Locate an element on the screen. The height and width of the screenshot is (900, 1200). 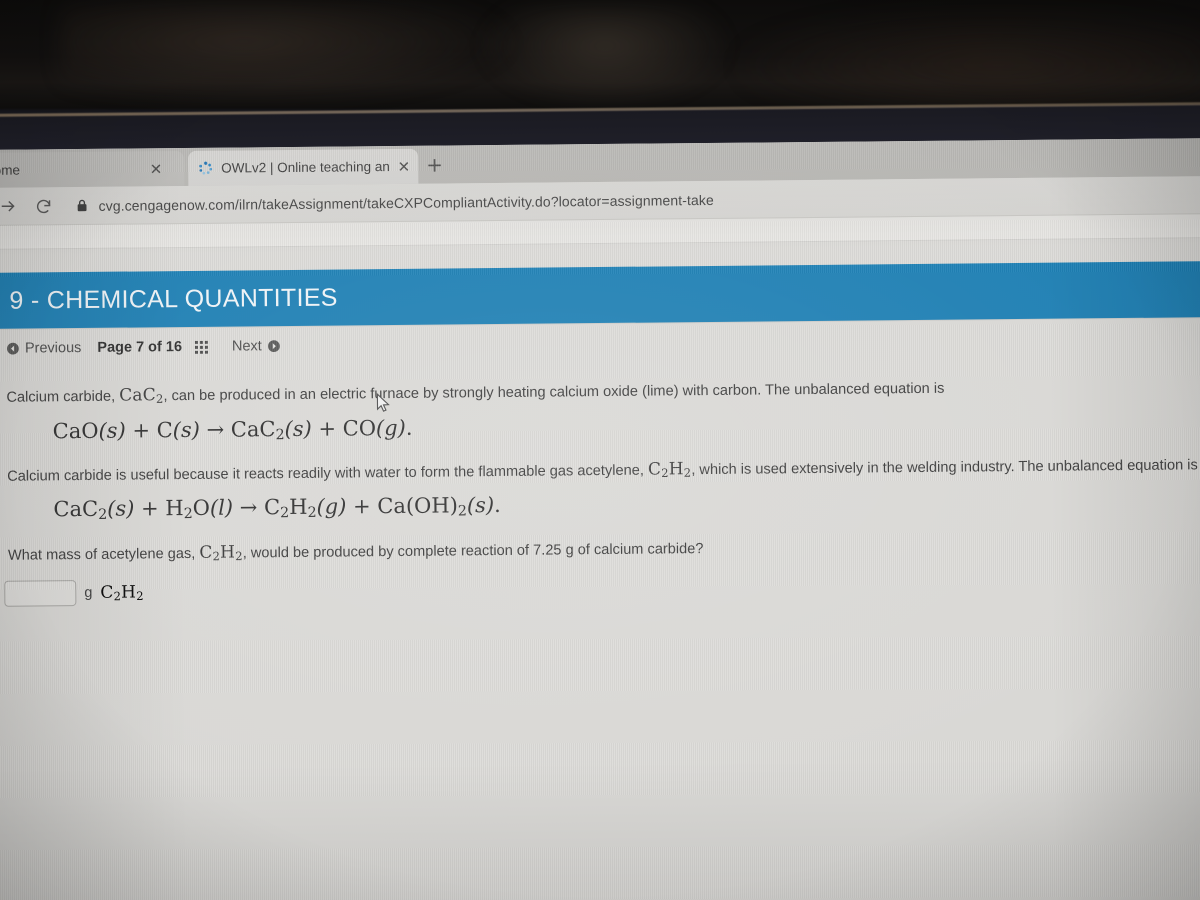
forward-arrow-icon is located at coordinates (11, 206).